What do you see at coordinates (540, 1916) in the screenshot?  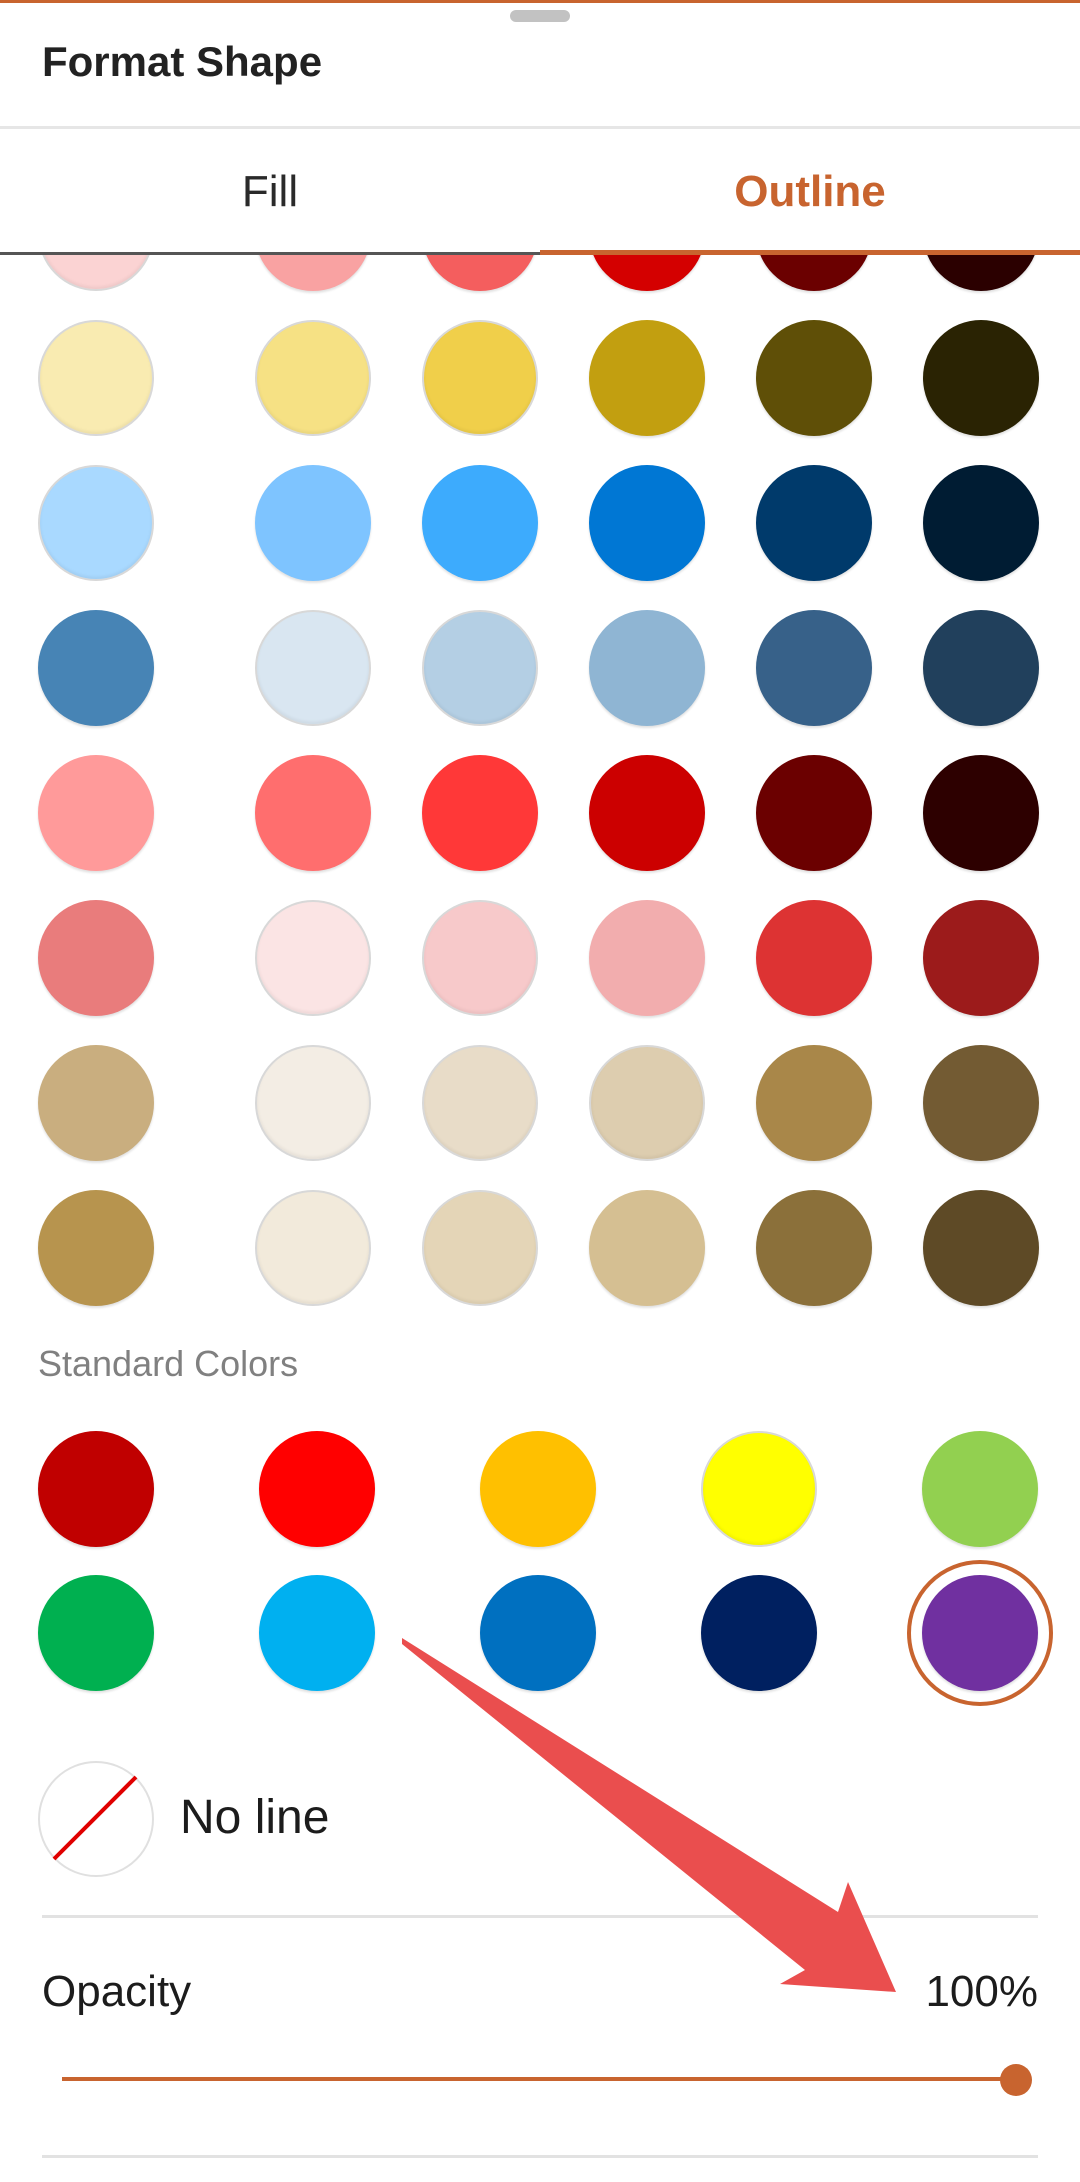 I see `divider` at bounding box center [540, 1916].